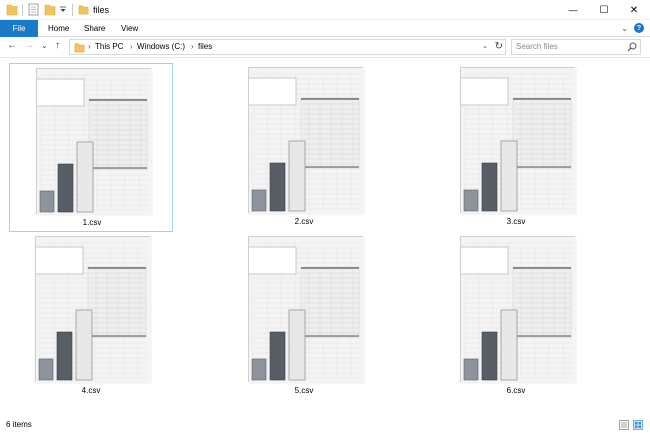 The width and height of the screenshot is (650, 433). What do you see at coordinates (485, 46) in the screenshot?
I see `chevron-down-icon: ⌄` at bounding box center [485, 46].